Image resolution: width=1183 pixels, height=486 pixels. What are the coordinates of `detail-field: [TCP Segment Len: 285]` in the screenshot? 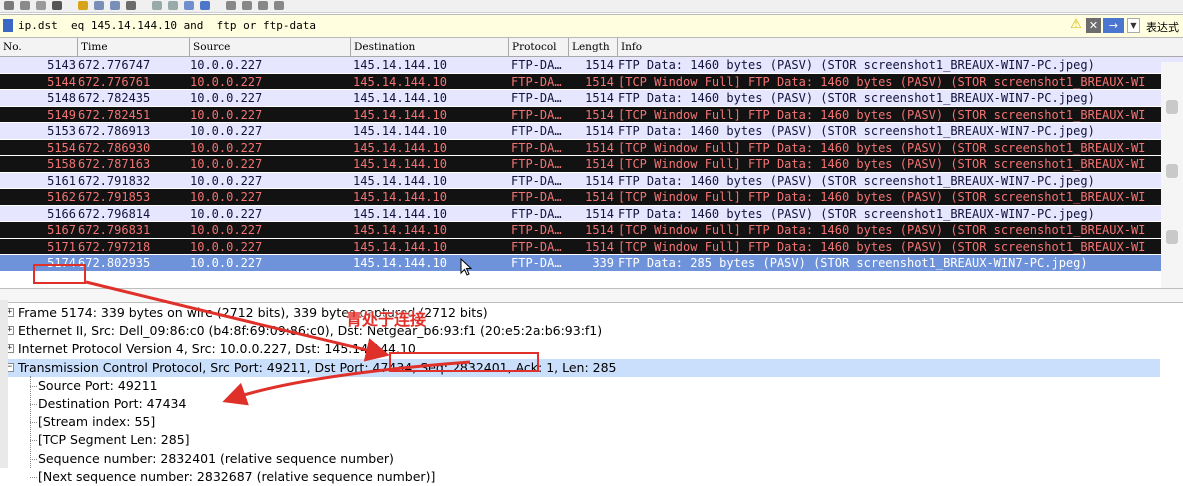 It's located at (580, 440).